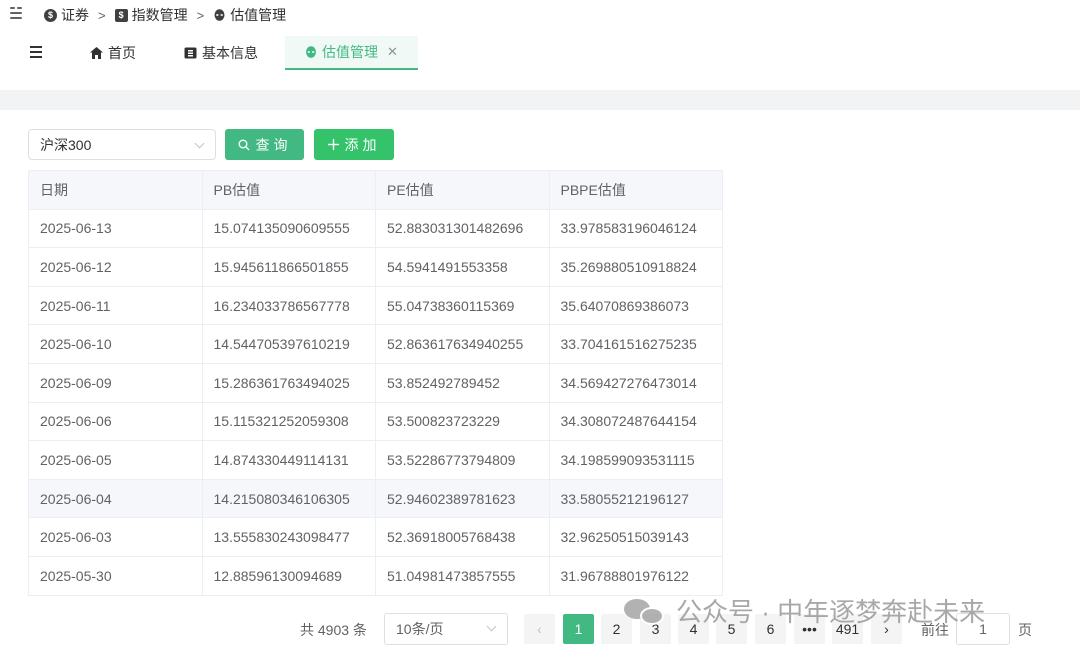  I want to click on query-button: 查询, so click(264, 144).